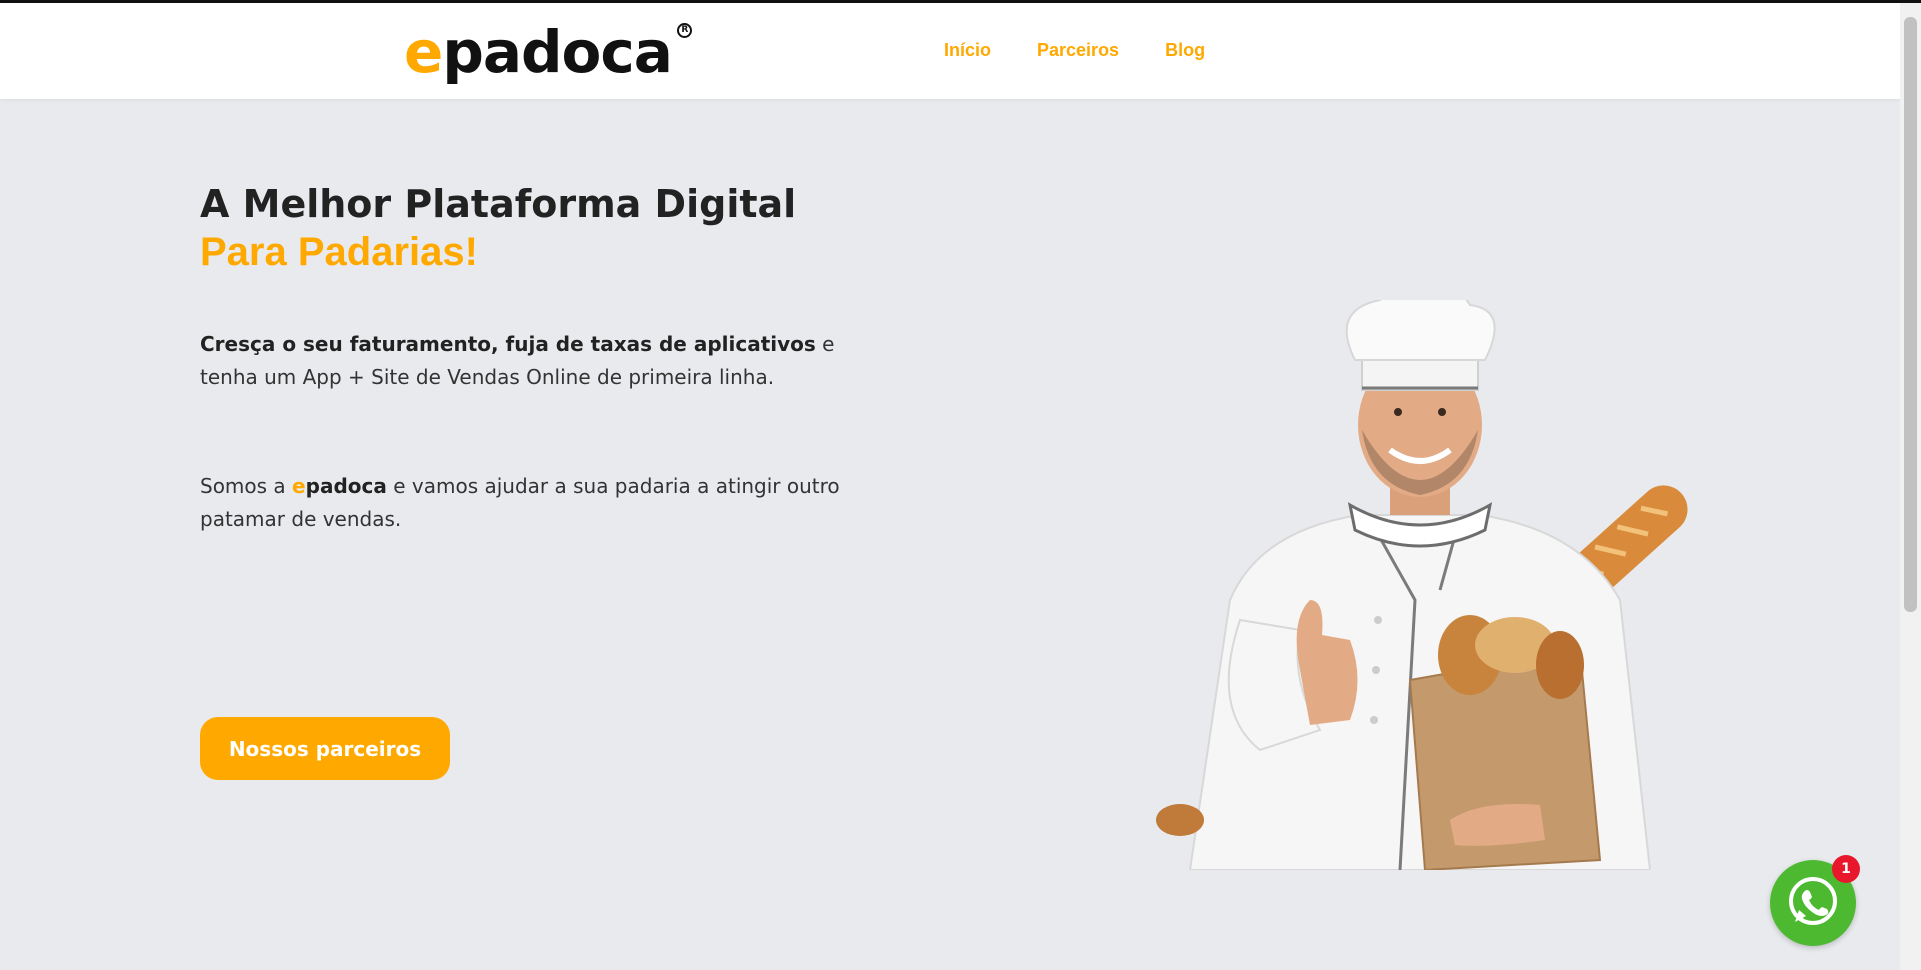 The image size is (1921, 970). I want to click on whatsapp-notification-badge: 1, so click(1846, 869).